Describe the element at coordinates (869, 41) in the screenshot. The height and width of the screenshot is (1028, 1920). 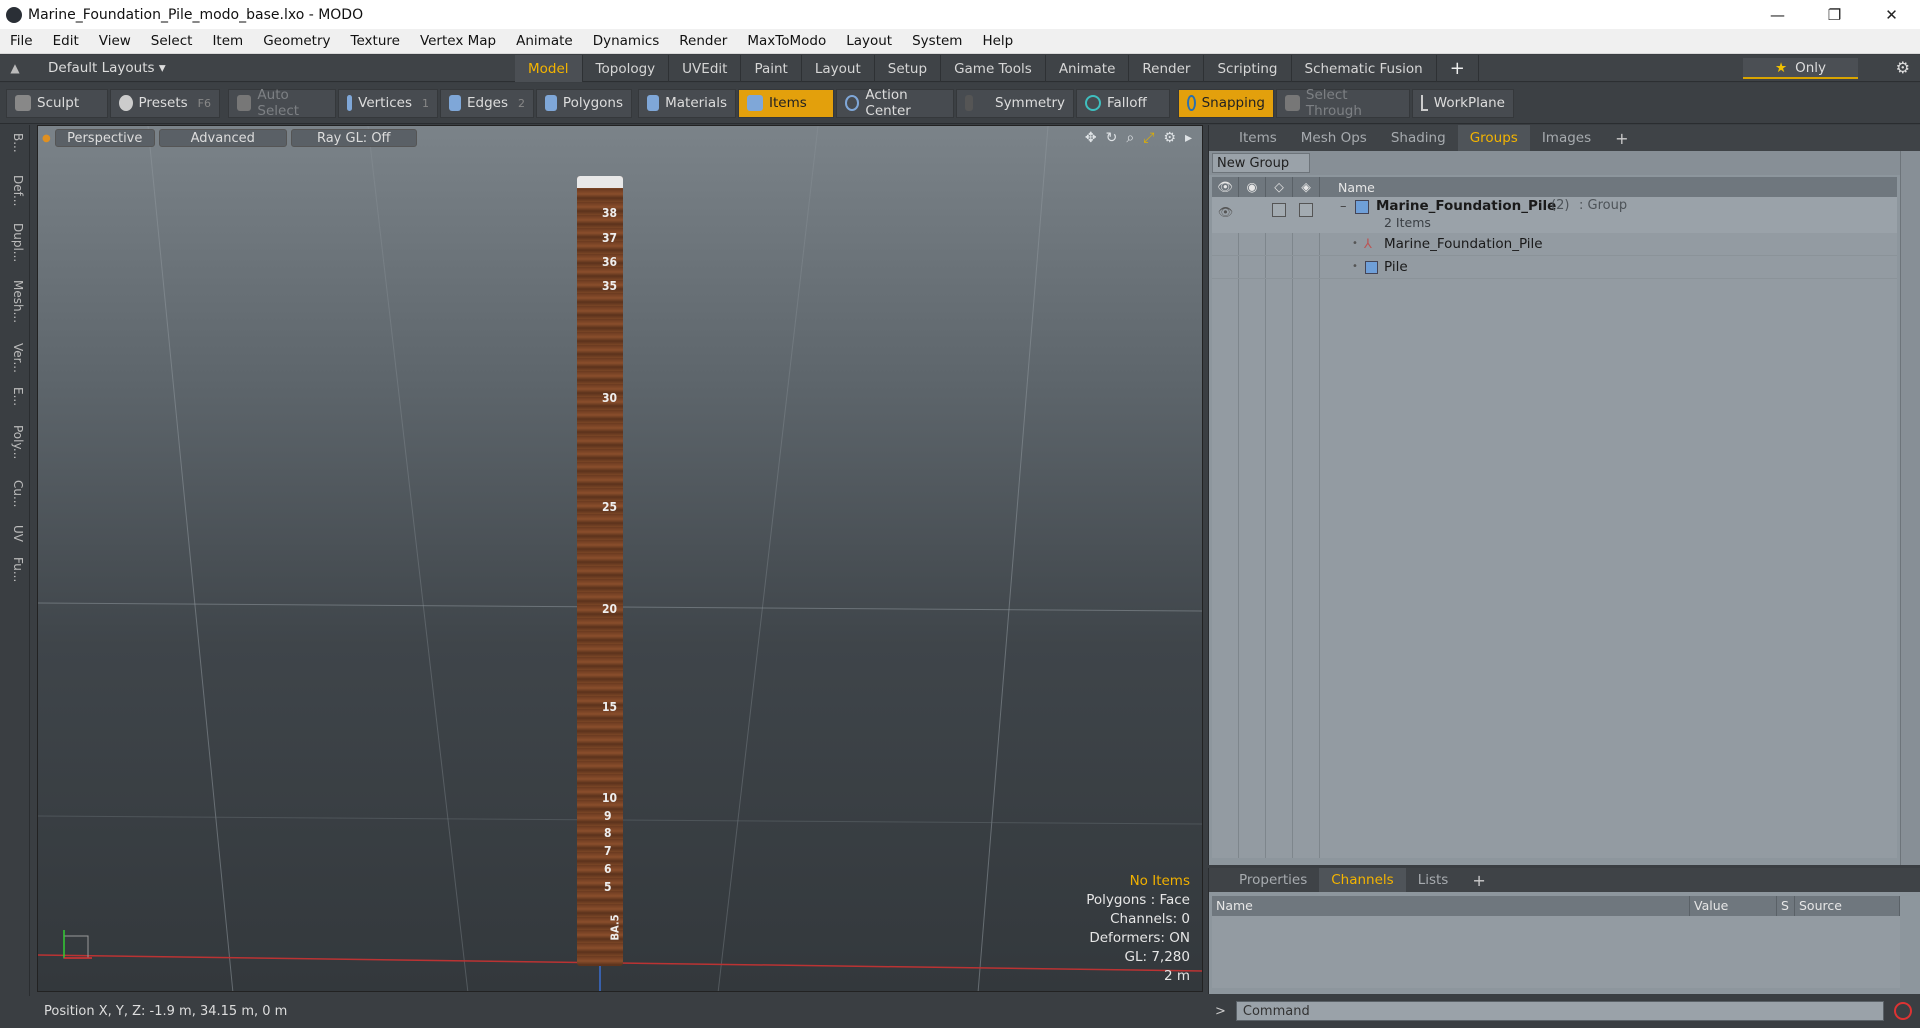
I see `menu-layout: Layout` at that location.